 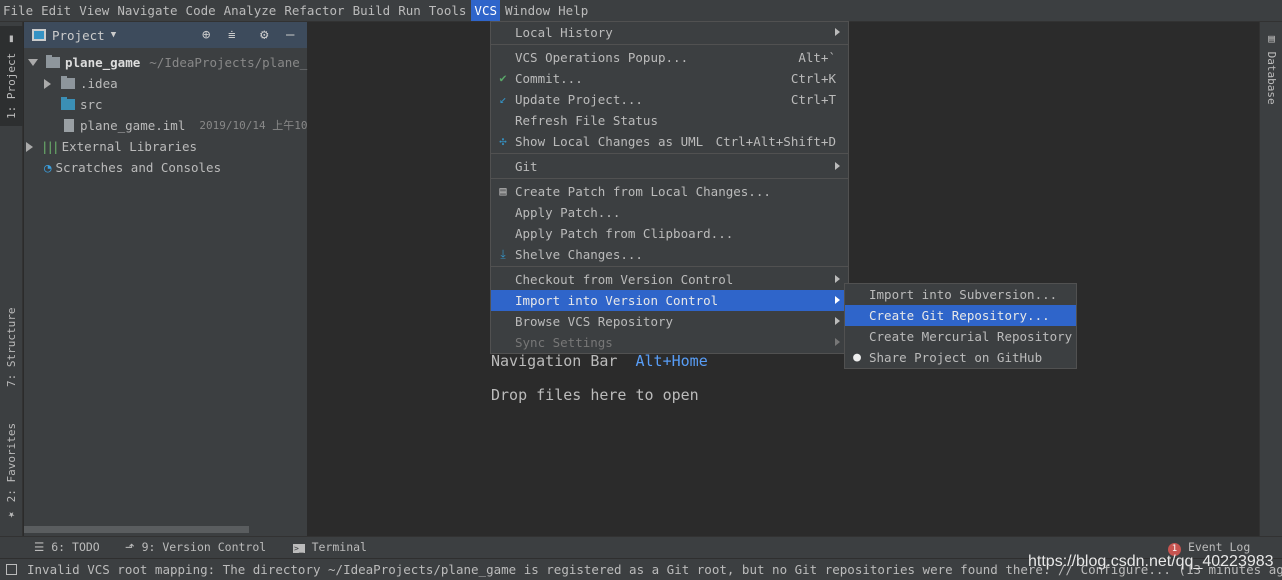 I want to click on drop-files-hint: Drop files here to open, so click(x=595, y=395).